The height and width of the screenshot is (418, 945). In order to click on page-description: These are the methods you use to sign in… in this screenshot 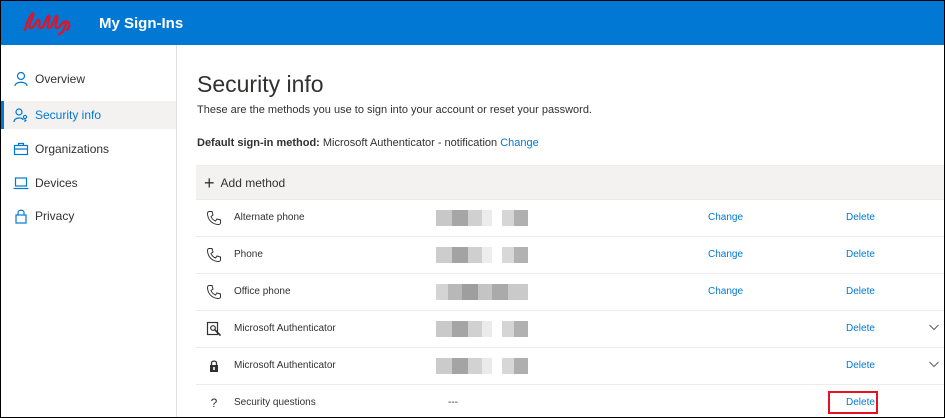, I will do `click(394, 110)`.